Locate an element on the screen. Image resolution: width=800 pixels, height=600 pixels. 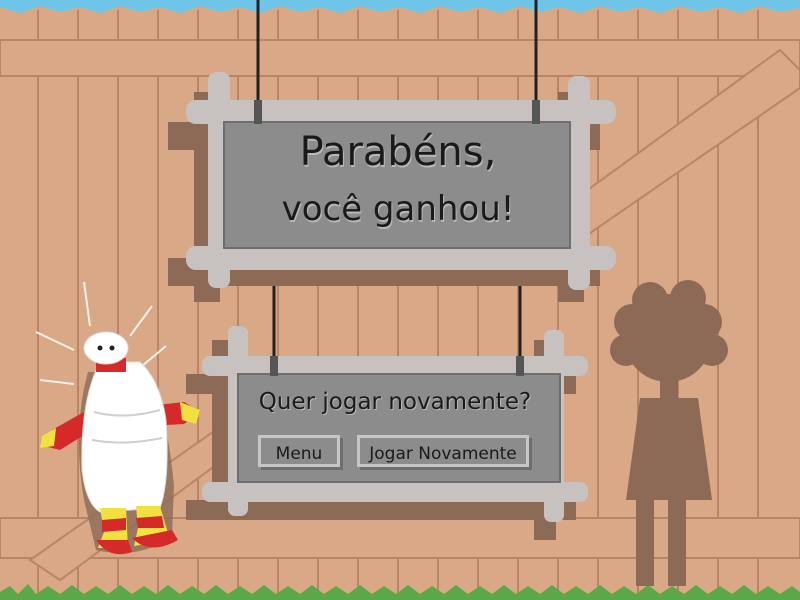
menu-button: Menu is located at coordinates (299, 451).